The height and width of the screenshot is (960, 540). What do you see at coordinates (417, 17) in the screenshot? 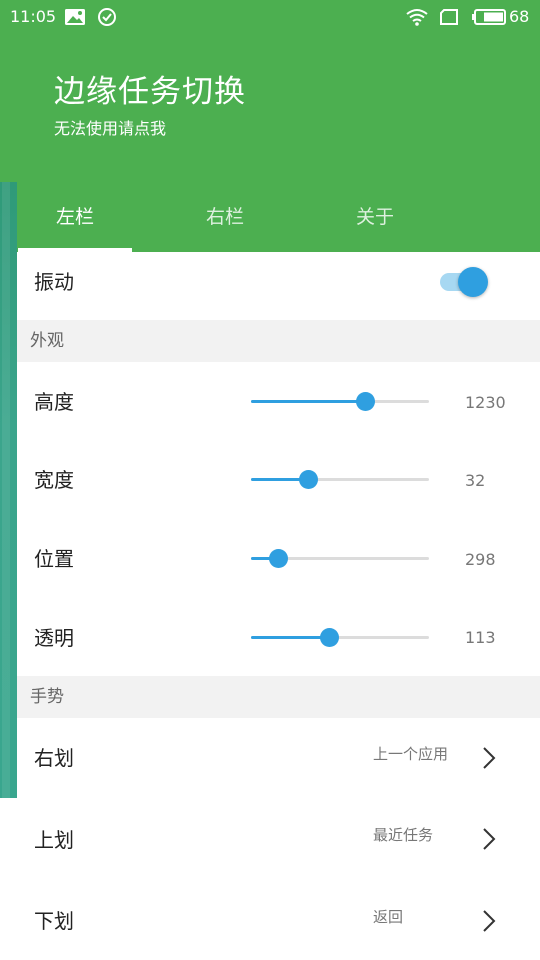
I see `wifi-icon` at bounding box center [417, 17].